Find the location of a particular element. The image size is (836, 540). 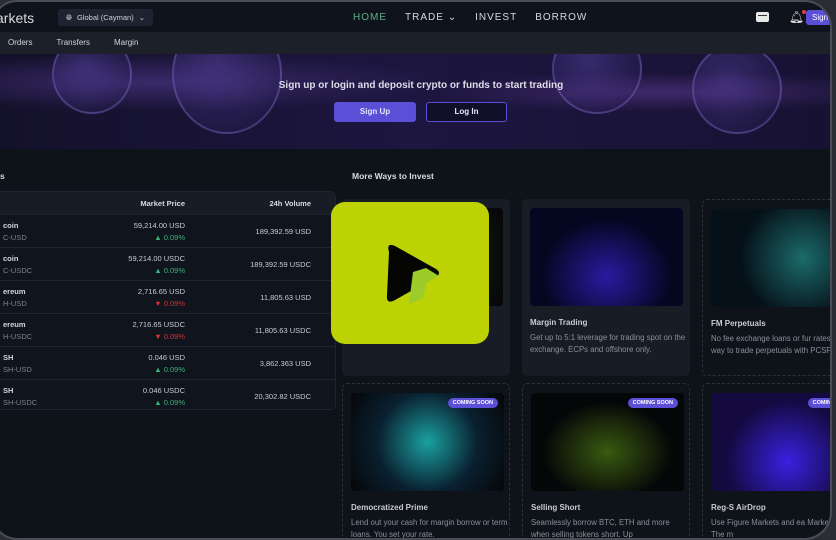

sign-up-button: Sign Up is located at coordinates (375, 112).